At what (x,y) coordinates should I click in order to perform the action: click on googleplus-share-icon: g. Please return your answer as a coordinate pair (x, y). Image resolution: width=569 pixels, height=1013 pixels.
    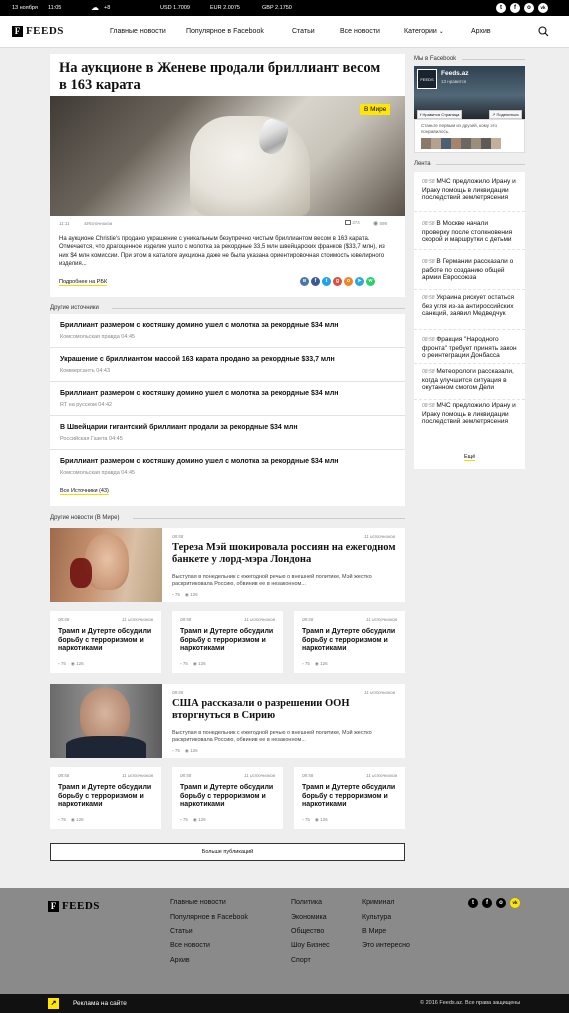
    Looking at the image, I should click on (337, 281).